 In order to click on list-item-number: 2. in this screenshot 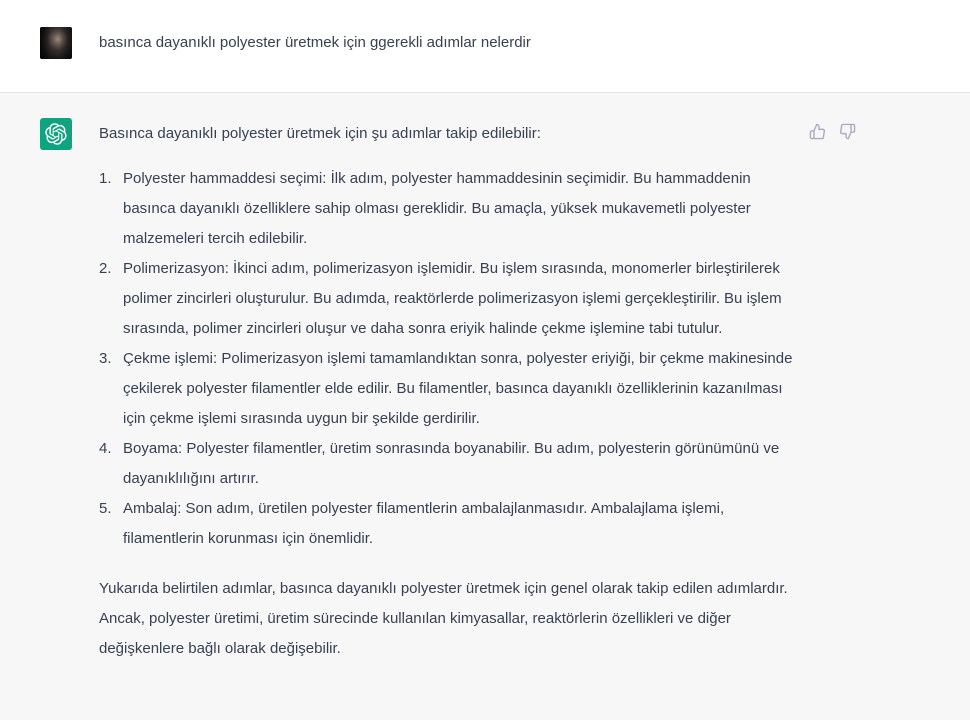, I will do `click(105, 268)`.